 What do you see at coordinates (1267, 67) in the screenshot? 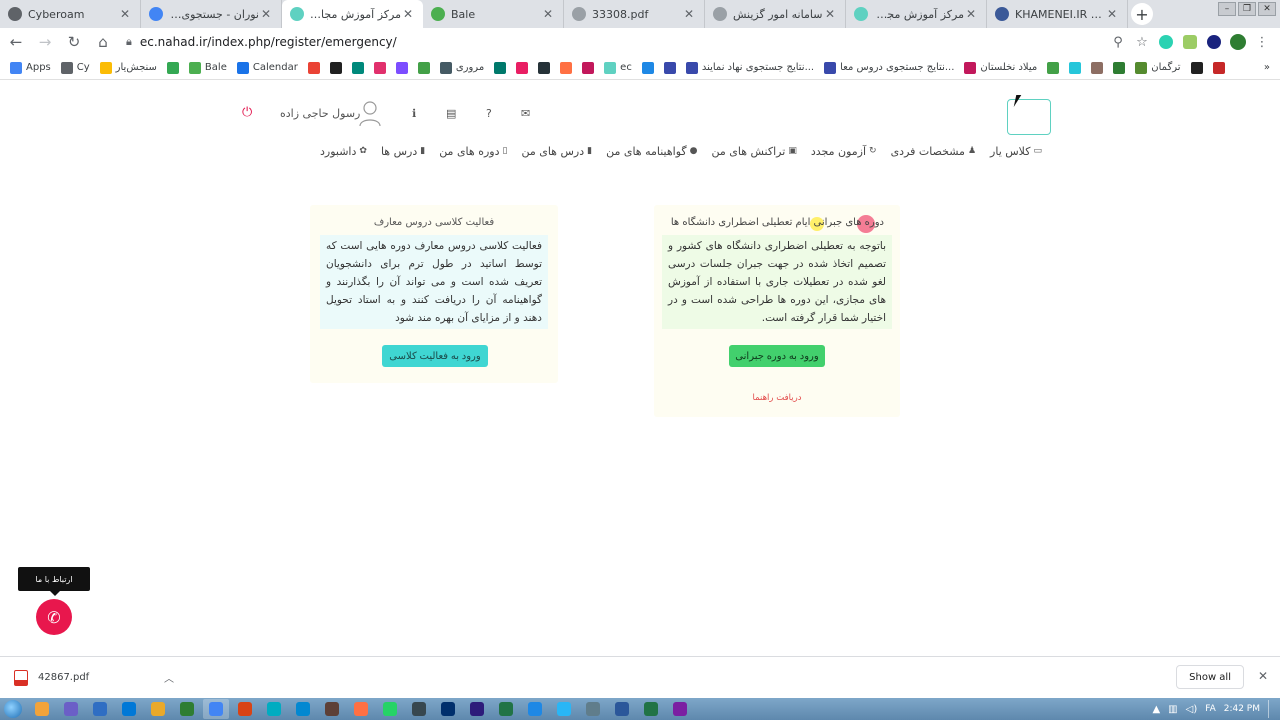
I see `more-bookmarks-icon: »` at bounding box center [1267, 67].